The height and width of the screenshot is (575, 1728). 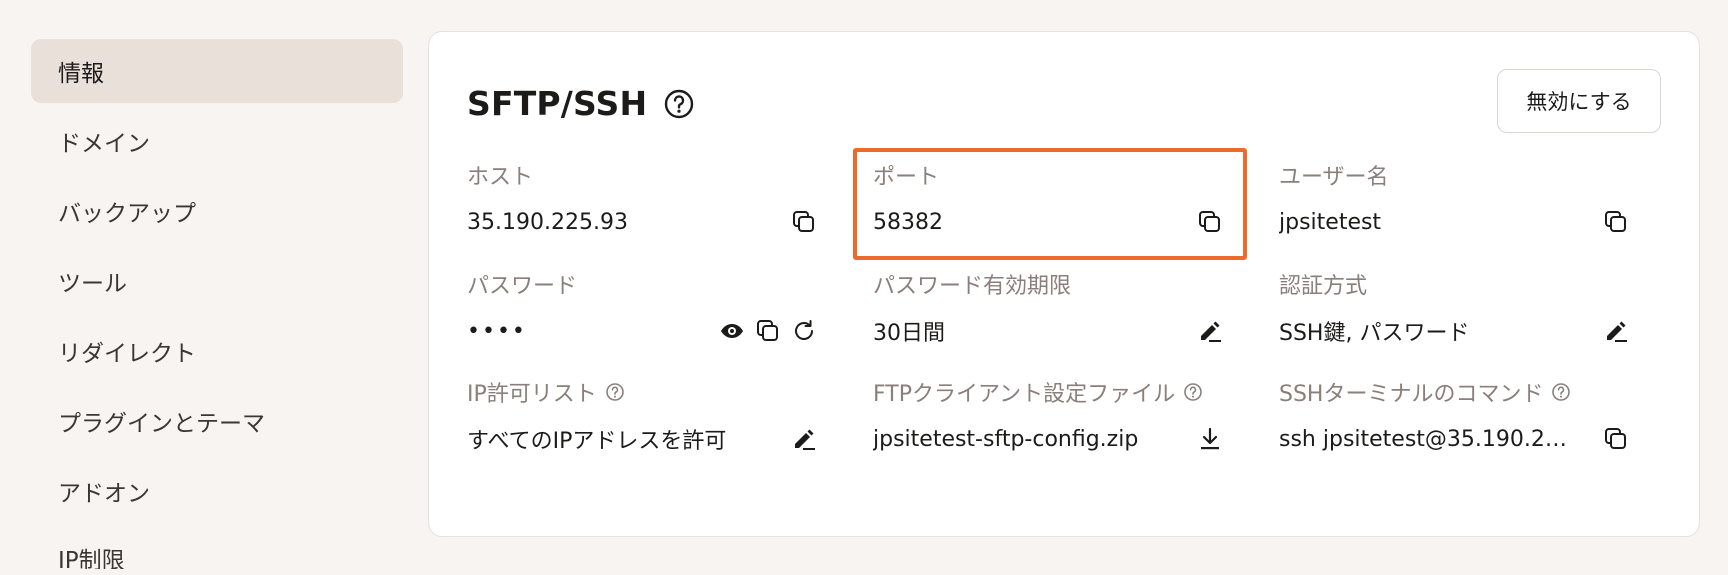 What do you see at coordinates (217, 211) in the screenshot?
I see `sidebar-item-backups: バックアップ` at bounding box center [217, 211].